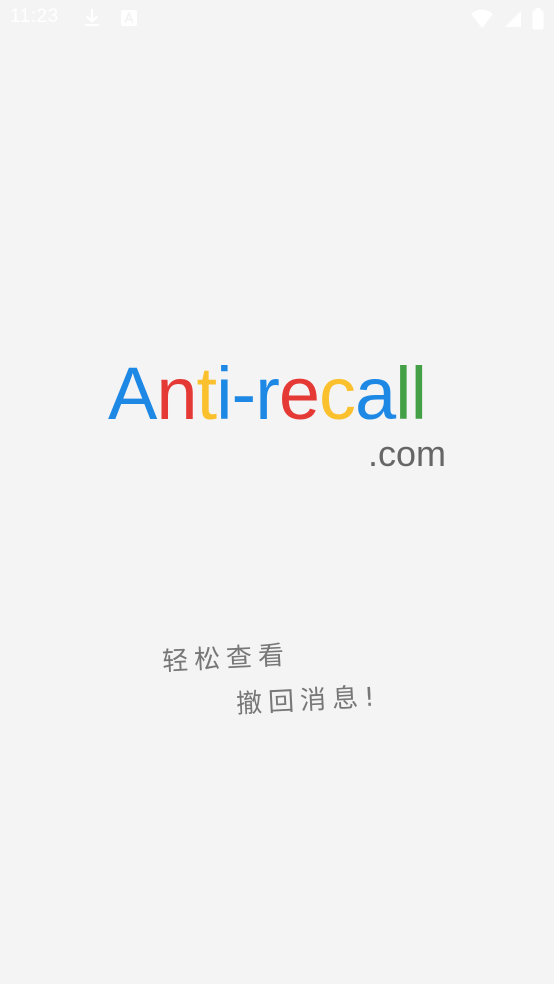 This screenshot has height=984, width=554. I want to click on logo-wordmark: Anti-recall, so click(267, 394).